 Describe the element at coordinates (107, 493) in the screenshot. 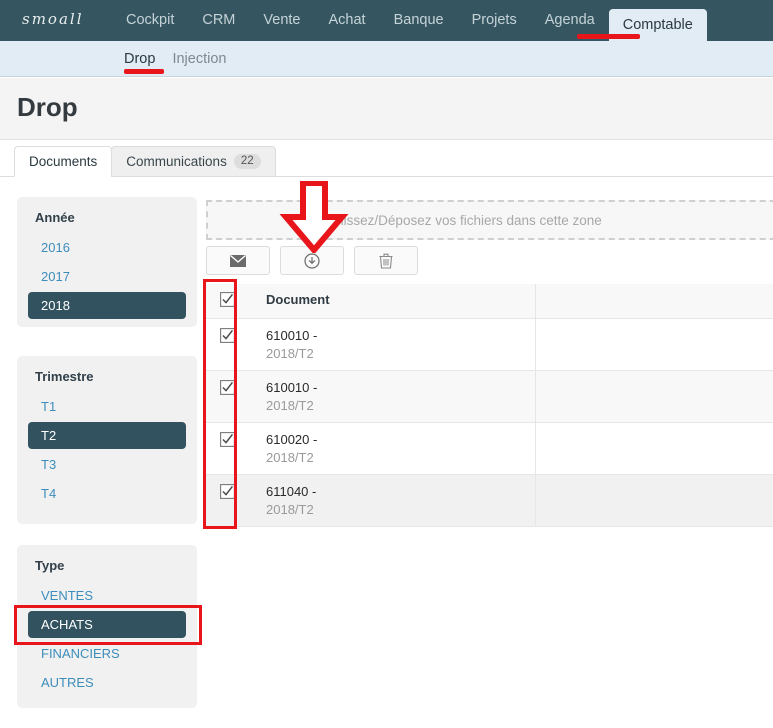

I see `filter-option-t4: T4` at that location.